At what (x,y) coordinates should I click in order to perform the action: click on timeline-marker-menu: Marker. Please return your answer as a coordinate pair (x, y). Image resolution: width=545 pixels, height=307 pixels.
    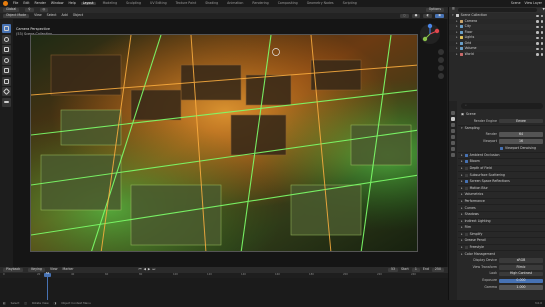
    Looking at the image, I should click on (68, 269).